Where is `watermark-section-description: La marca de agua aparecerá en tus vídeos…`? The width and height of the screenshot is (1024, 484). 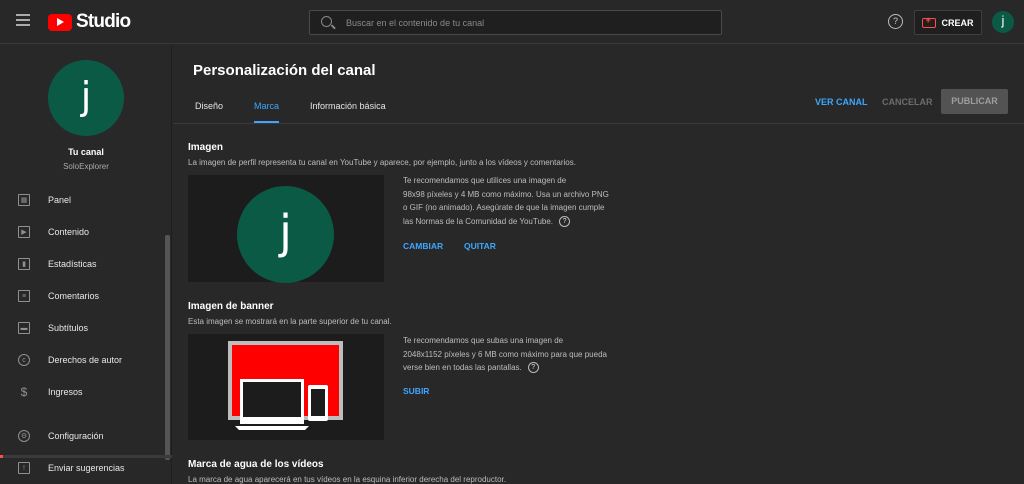 watermark-section-description: La marca de agua aparecerá en tus vídeos… is located at coordinates (347, 479).